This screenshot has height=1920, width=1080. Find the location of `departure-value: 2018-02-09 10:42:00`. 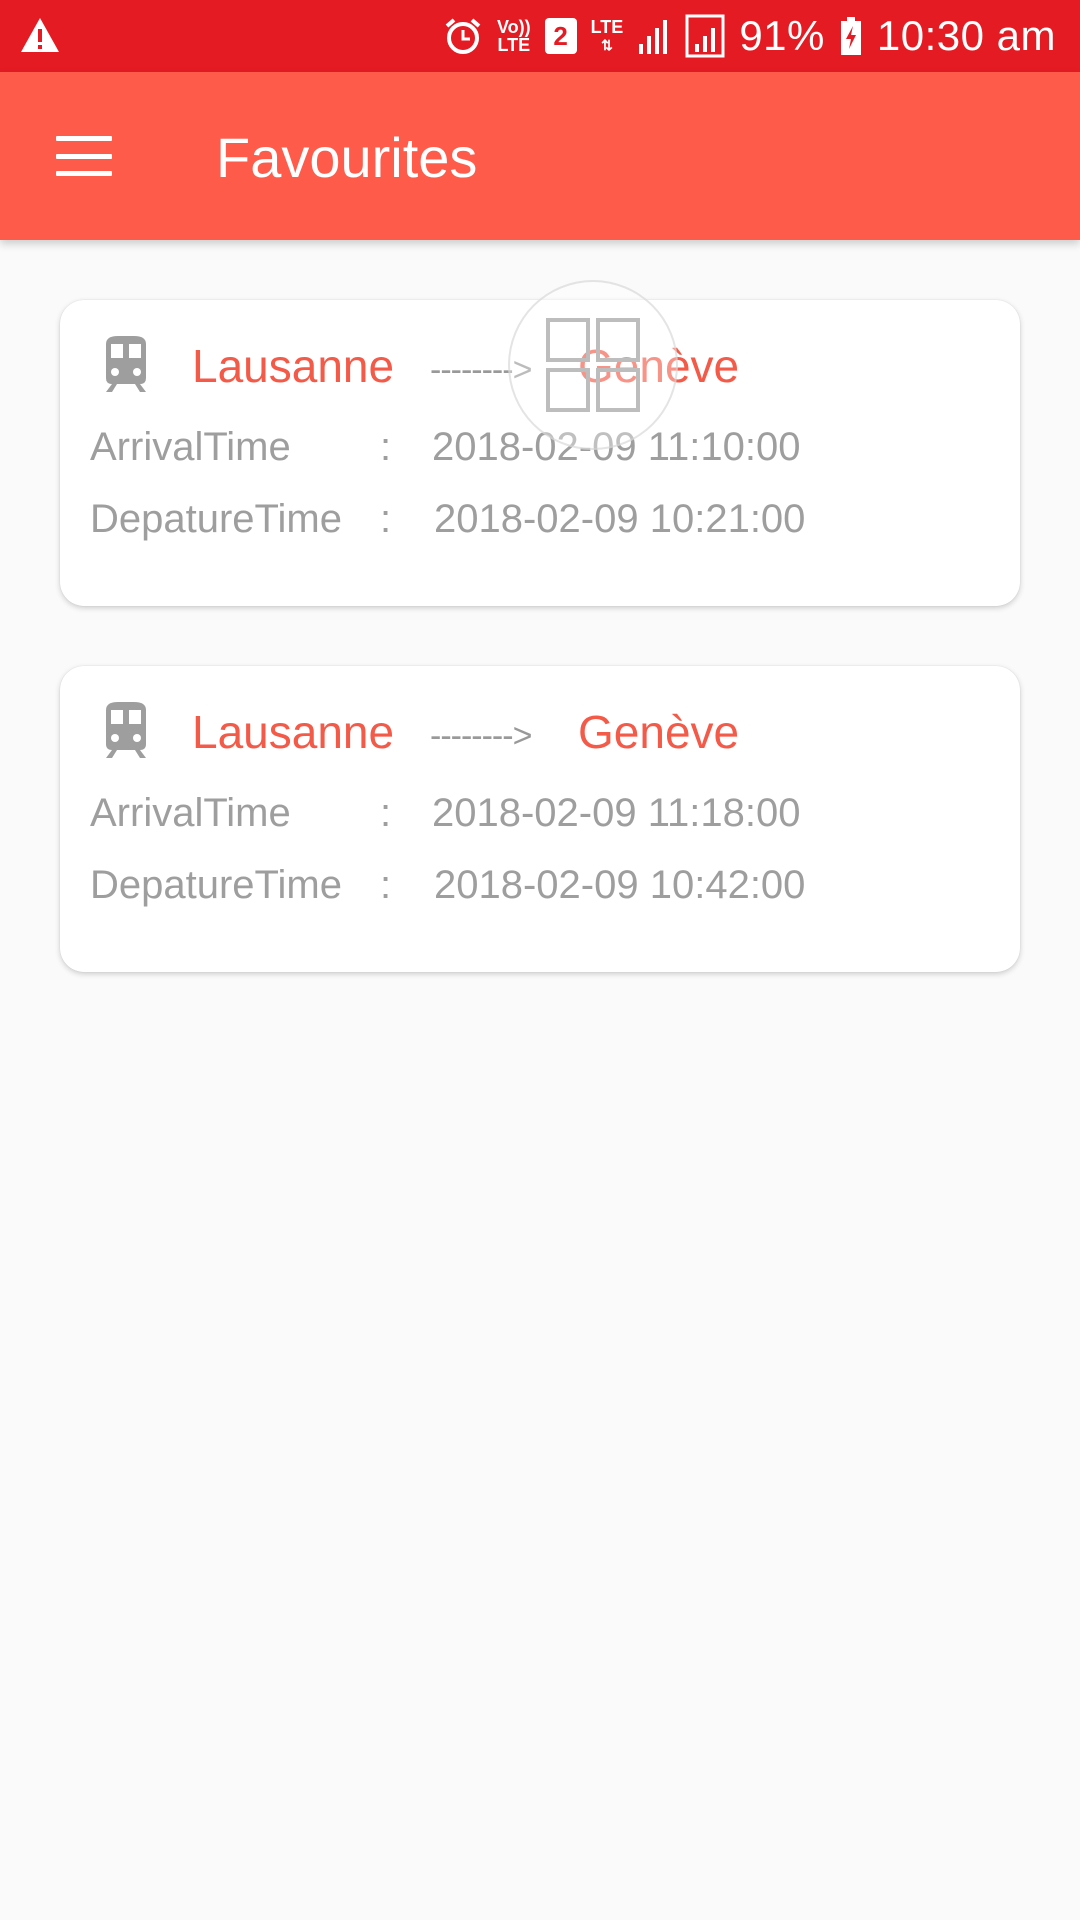

departure-value: 2018-02-09 10:42:00 is located at coordinates (620, 885).